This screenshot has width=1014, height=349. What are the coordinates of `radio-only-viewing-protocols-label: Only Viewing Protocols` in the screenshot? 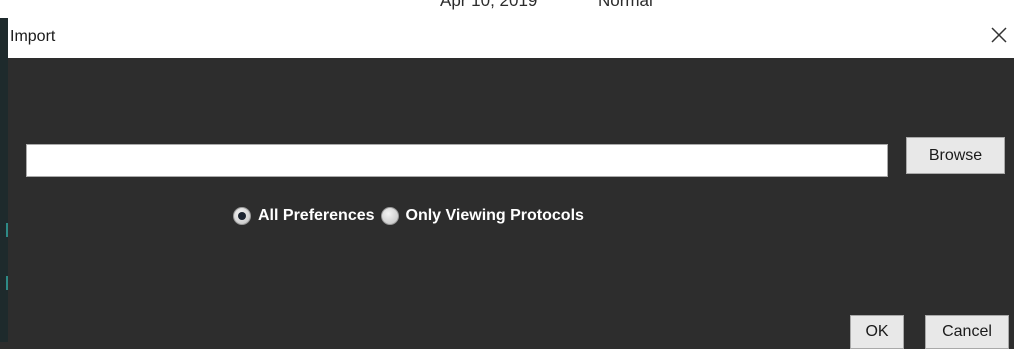 It's located at (494, 215).